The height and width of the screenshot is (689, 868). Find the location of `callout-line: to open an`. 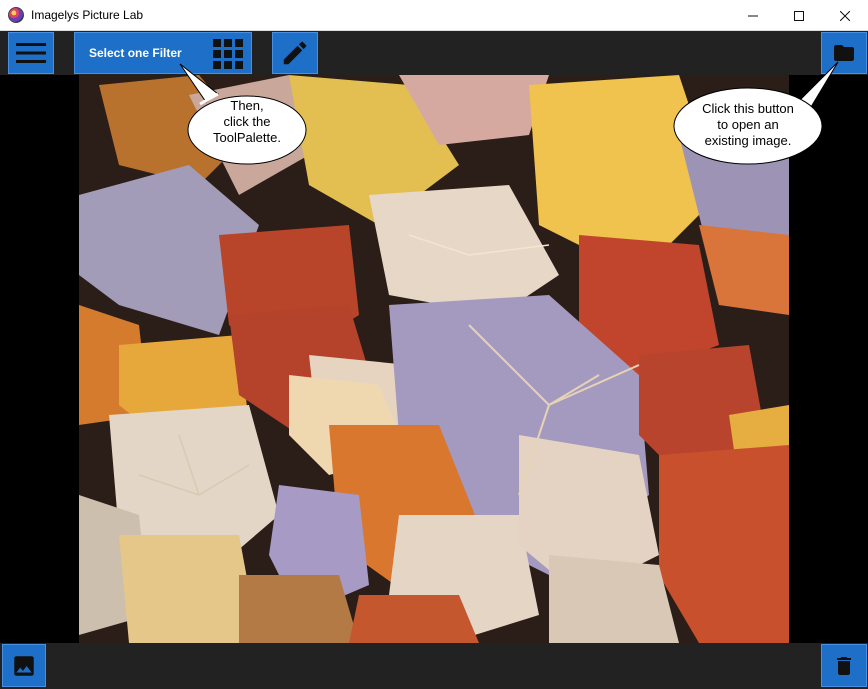

callout-line: to open an is located at coordinates (748, 124).